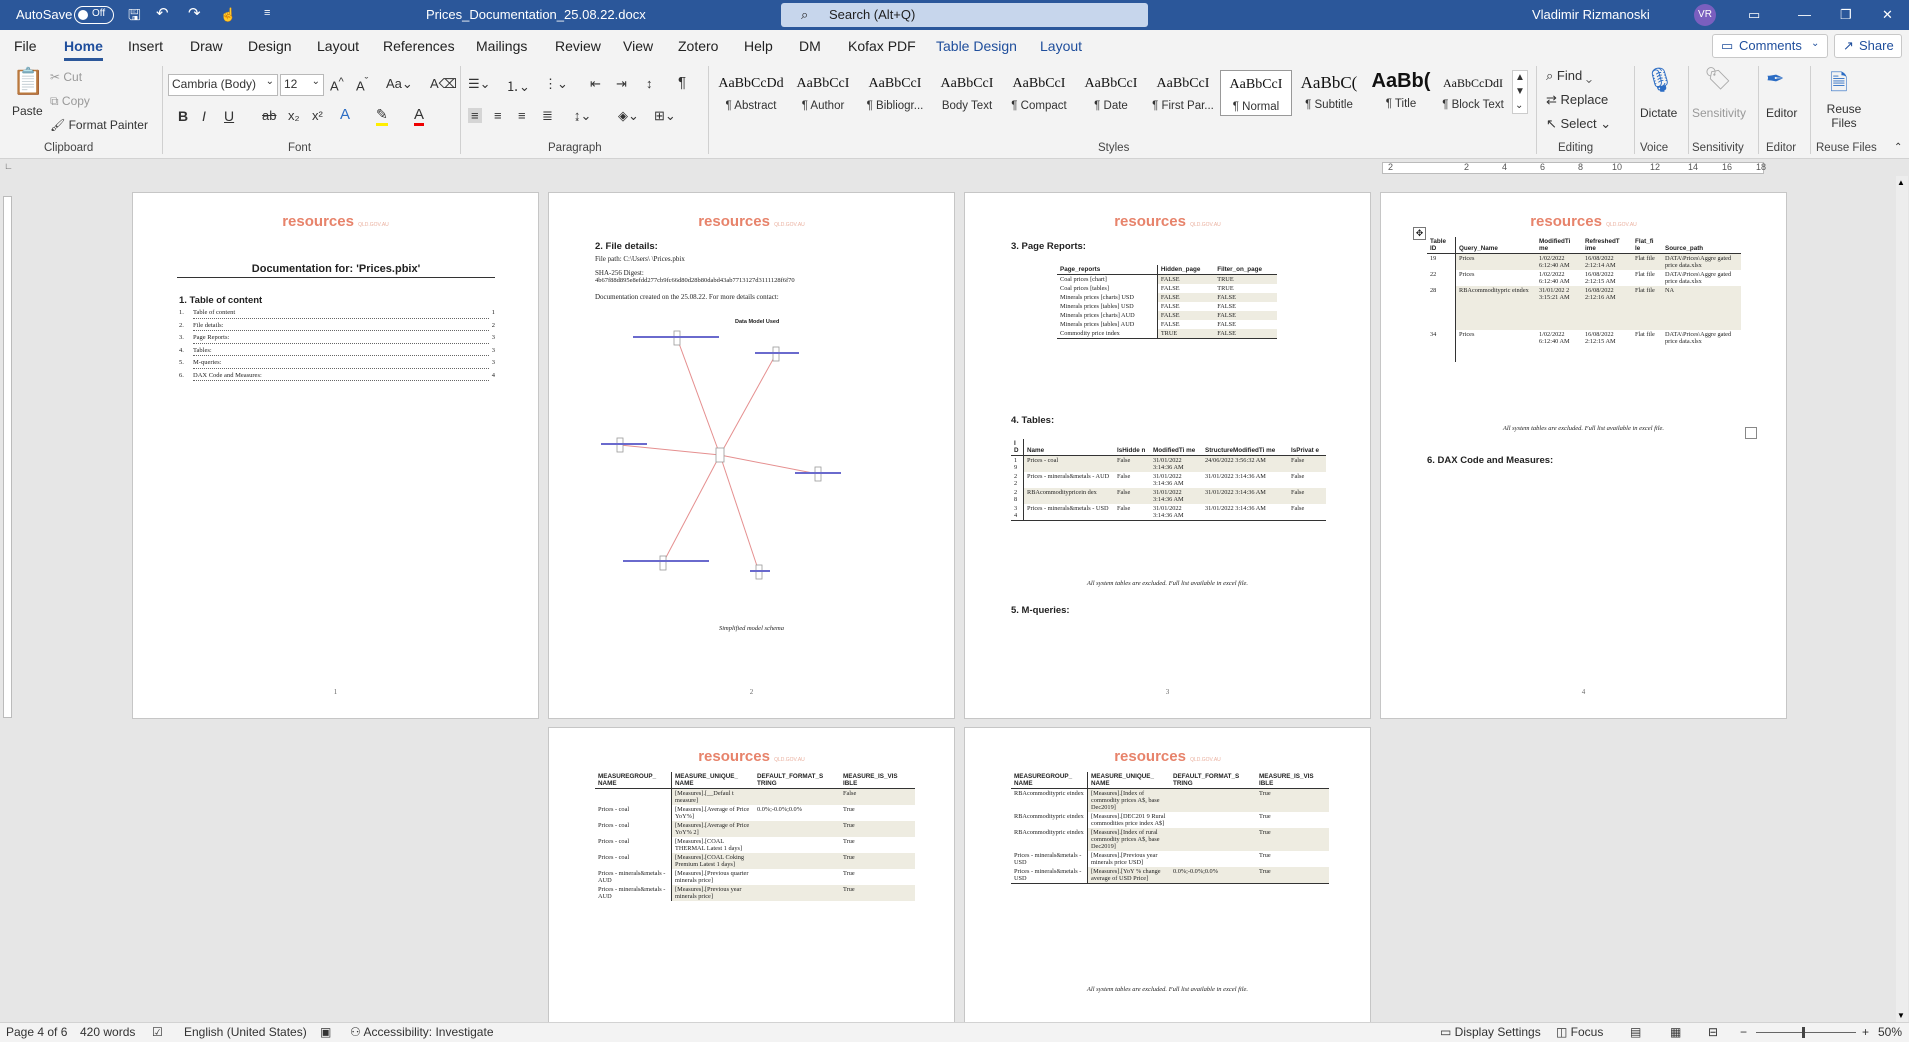 Image resolution: width=1909 pixels, height=1042 pixels. What do you see at coordinates (823, 92) in the screenshot?
I see `style-author: AaBbCcI ¶ Author` at bounding box center [823, 92].